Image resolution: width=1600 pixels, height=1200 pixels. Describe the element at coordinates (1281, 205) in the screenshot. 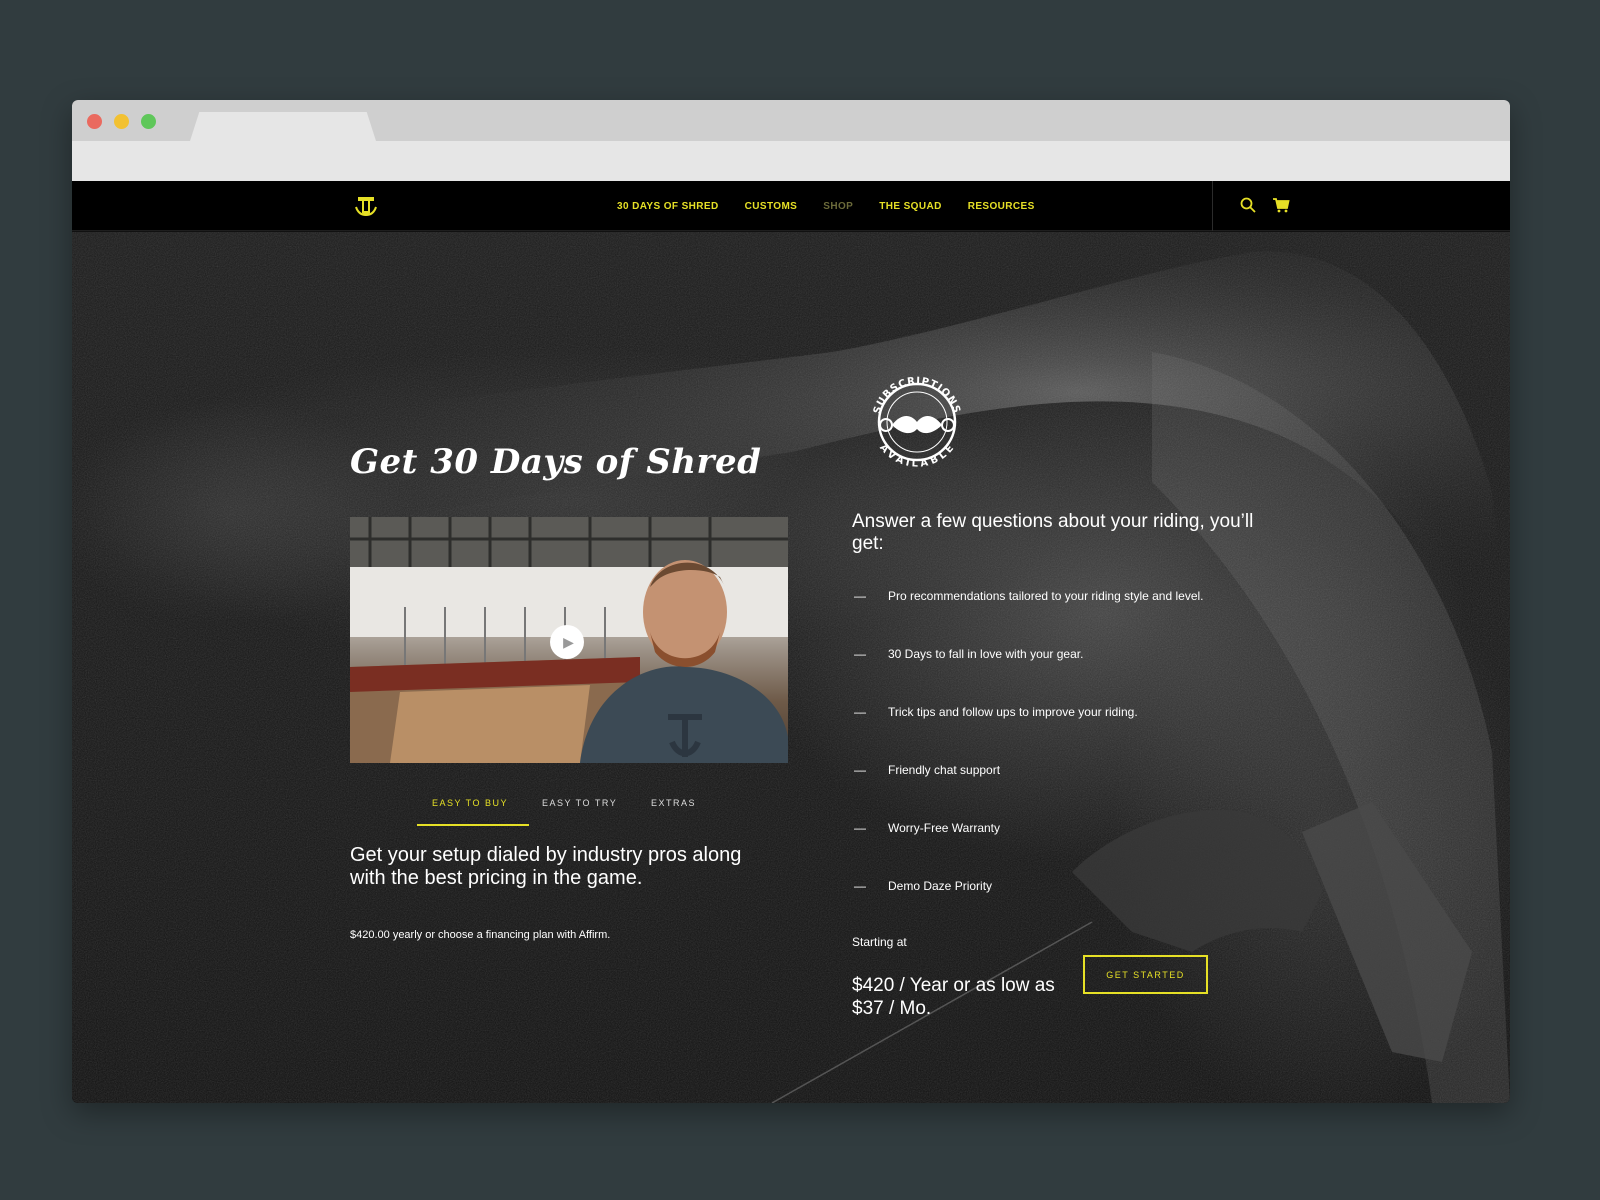

I see `cart-icon` at that location.